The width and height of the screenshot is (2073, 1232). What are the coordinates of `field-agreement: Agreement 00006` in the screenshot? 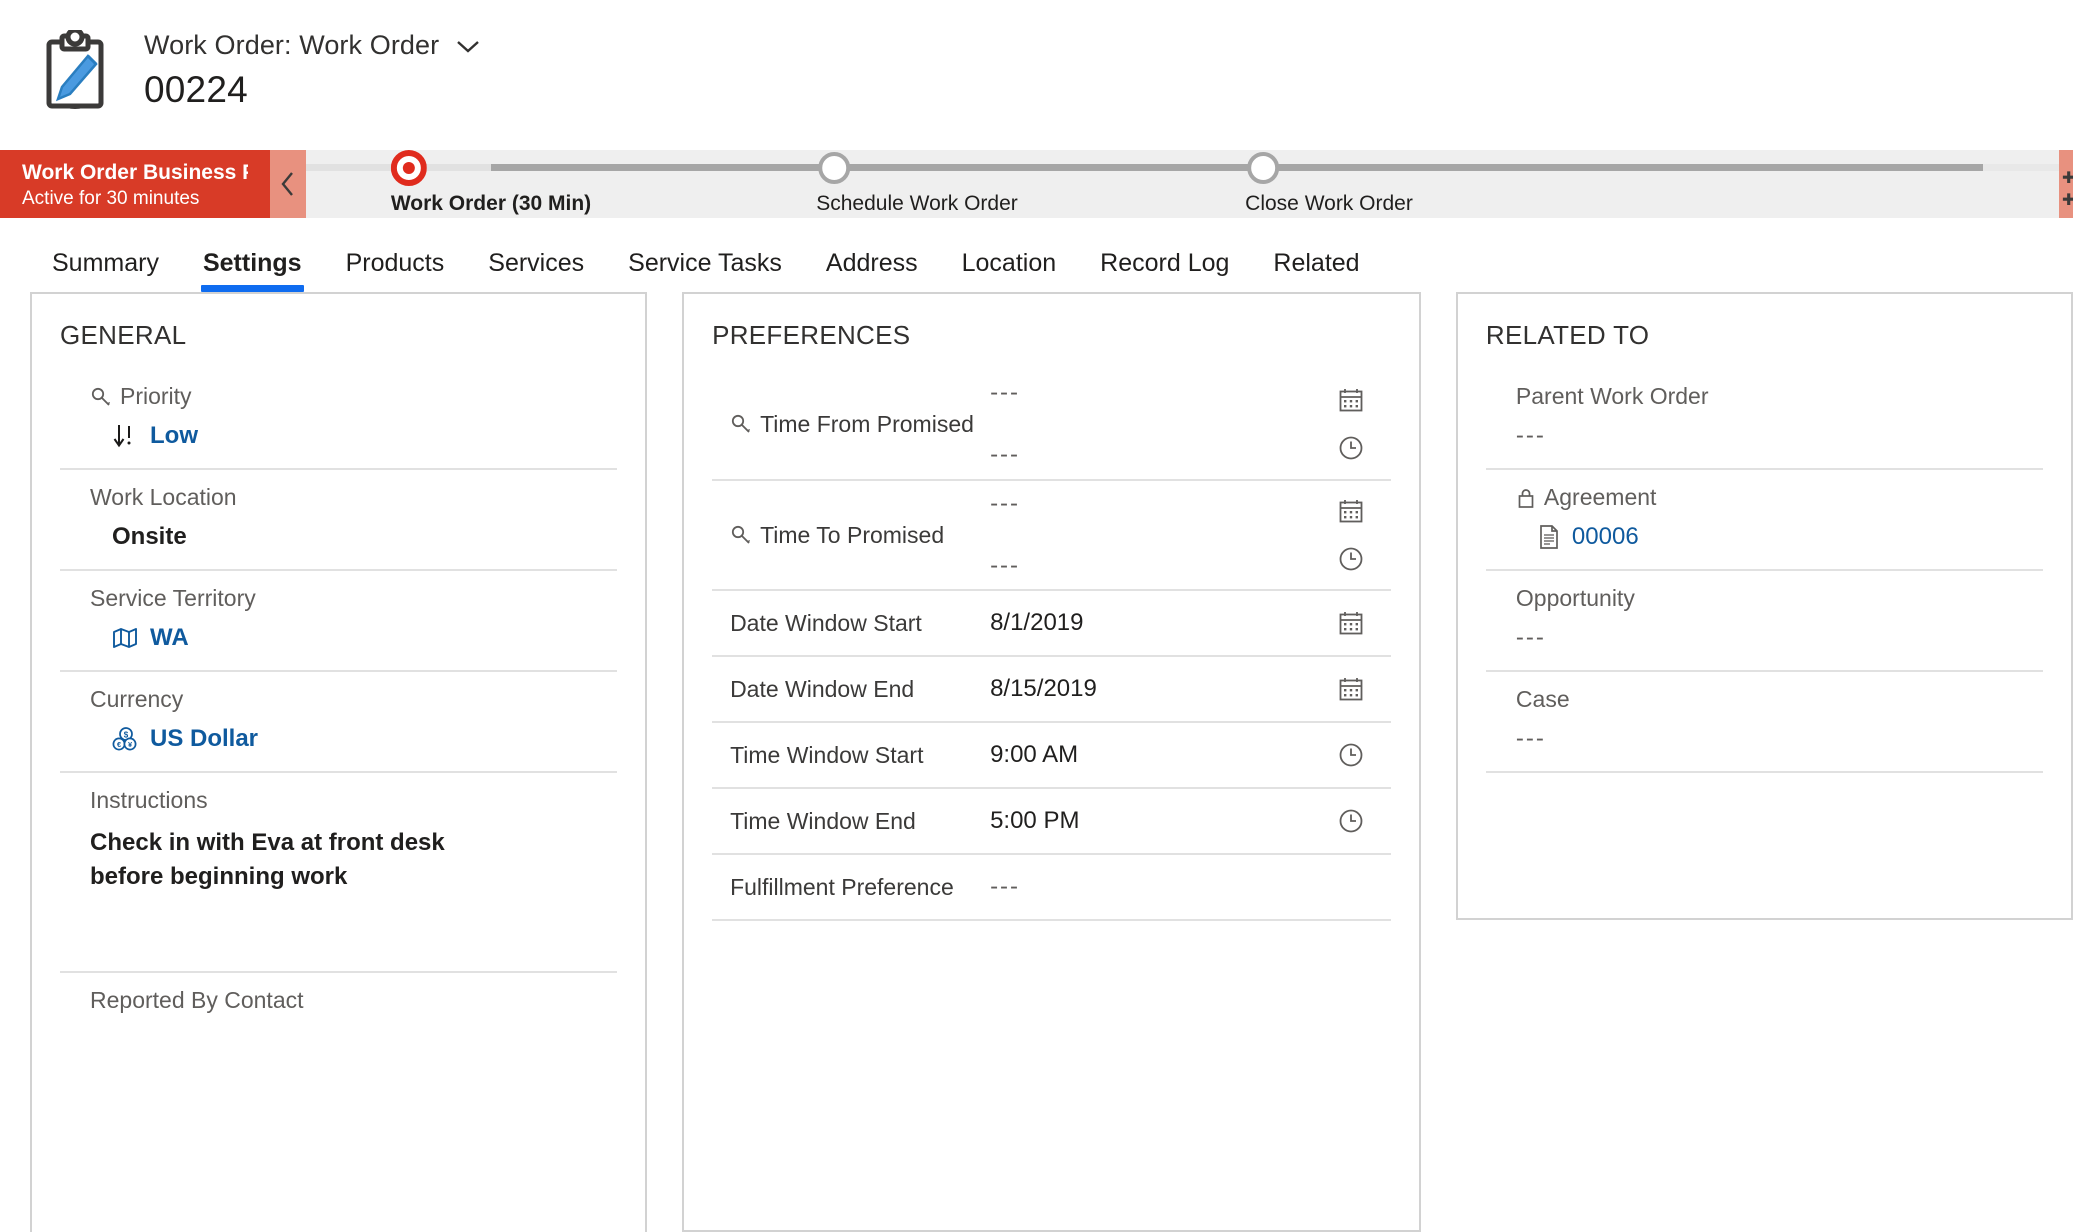 It's located at (1764, 518).